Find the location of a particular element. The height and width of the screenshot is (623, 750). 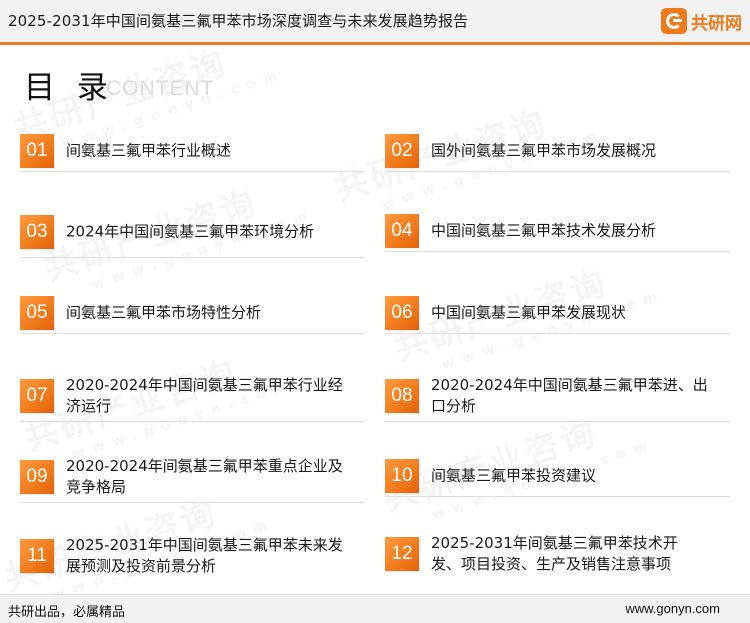

toc-item-07: 07 2020-2024年中国间氨基三氟甲苯行业经济运行 is located at coordinates (192, 396).